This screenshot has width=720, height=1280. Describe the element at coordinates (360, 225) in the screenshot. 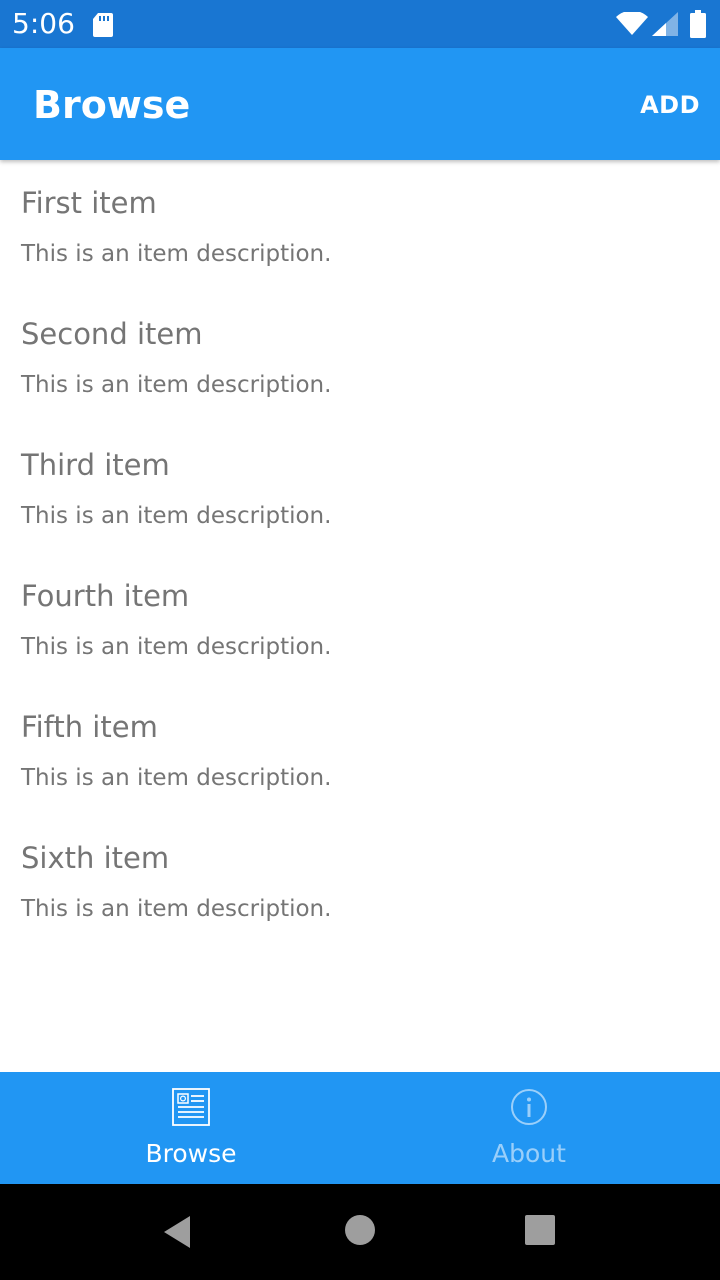

I see `list-item: First item This is an item description.` at that location.